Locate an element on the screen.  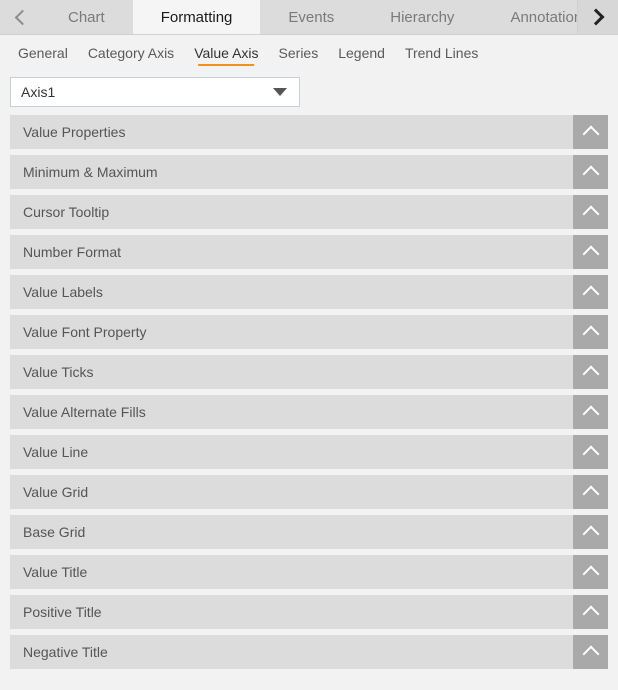
section-row: Value Properties is located at coordinates (309, 132).